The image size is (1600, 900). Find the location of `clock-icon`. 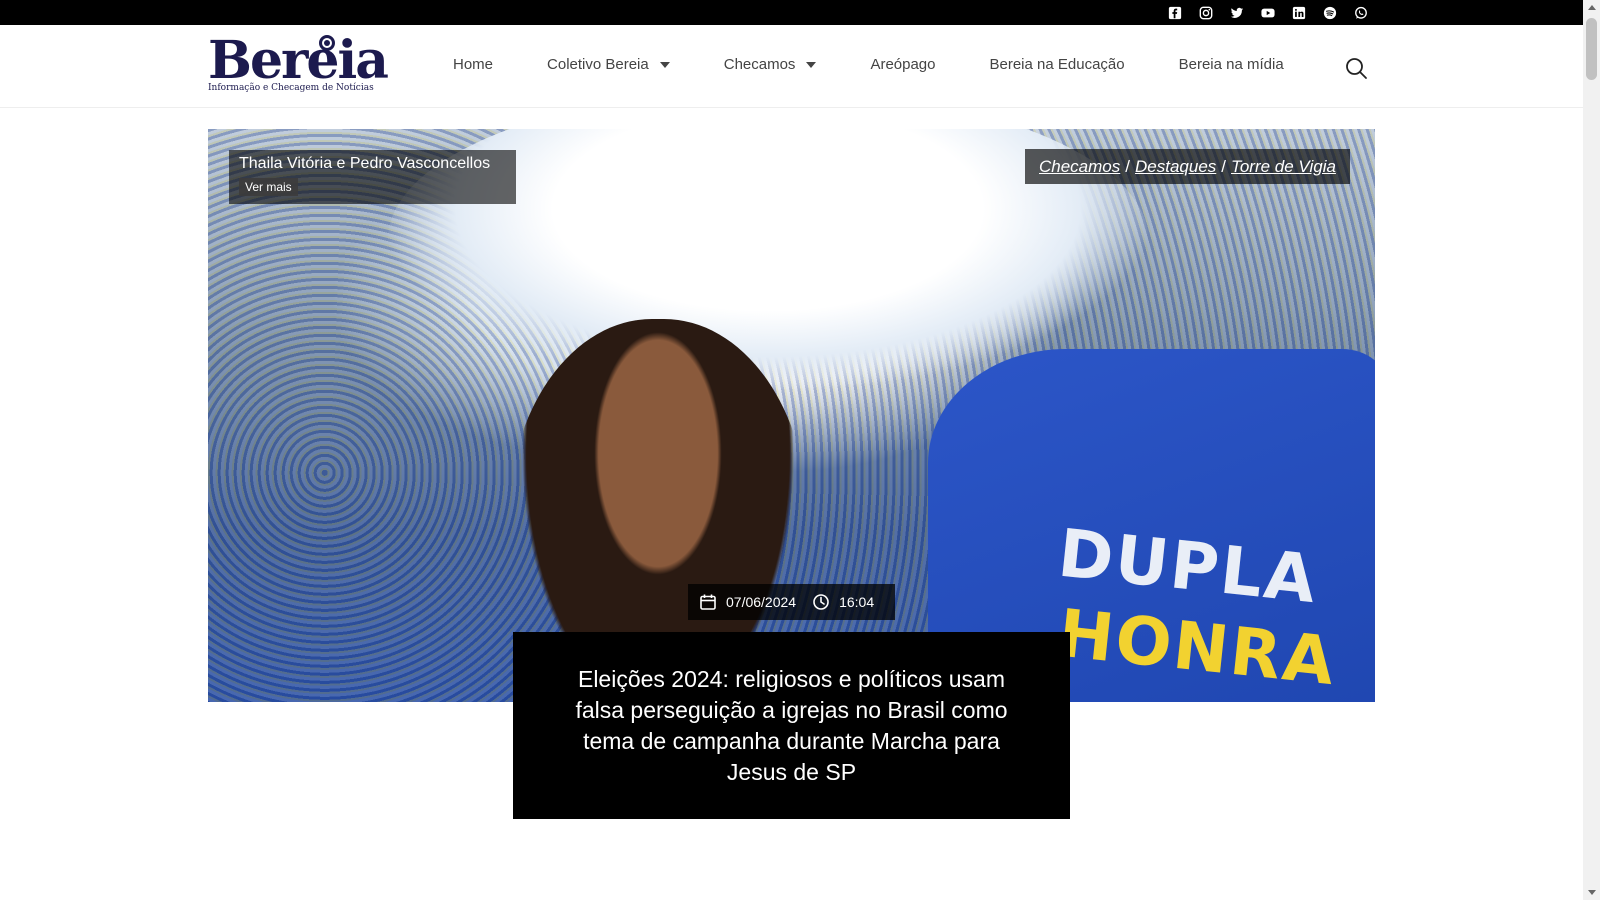

clock-icon is located at coordinates (821, 602).